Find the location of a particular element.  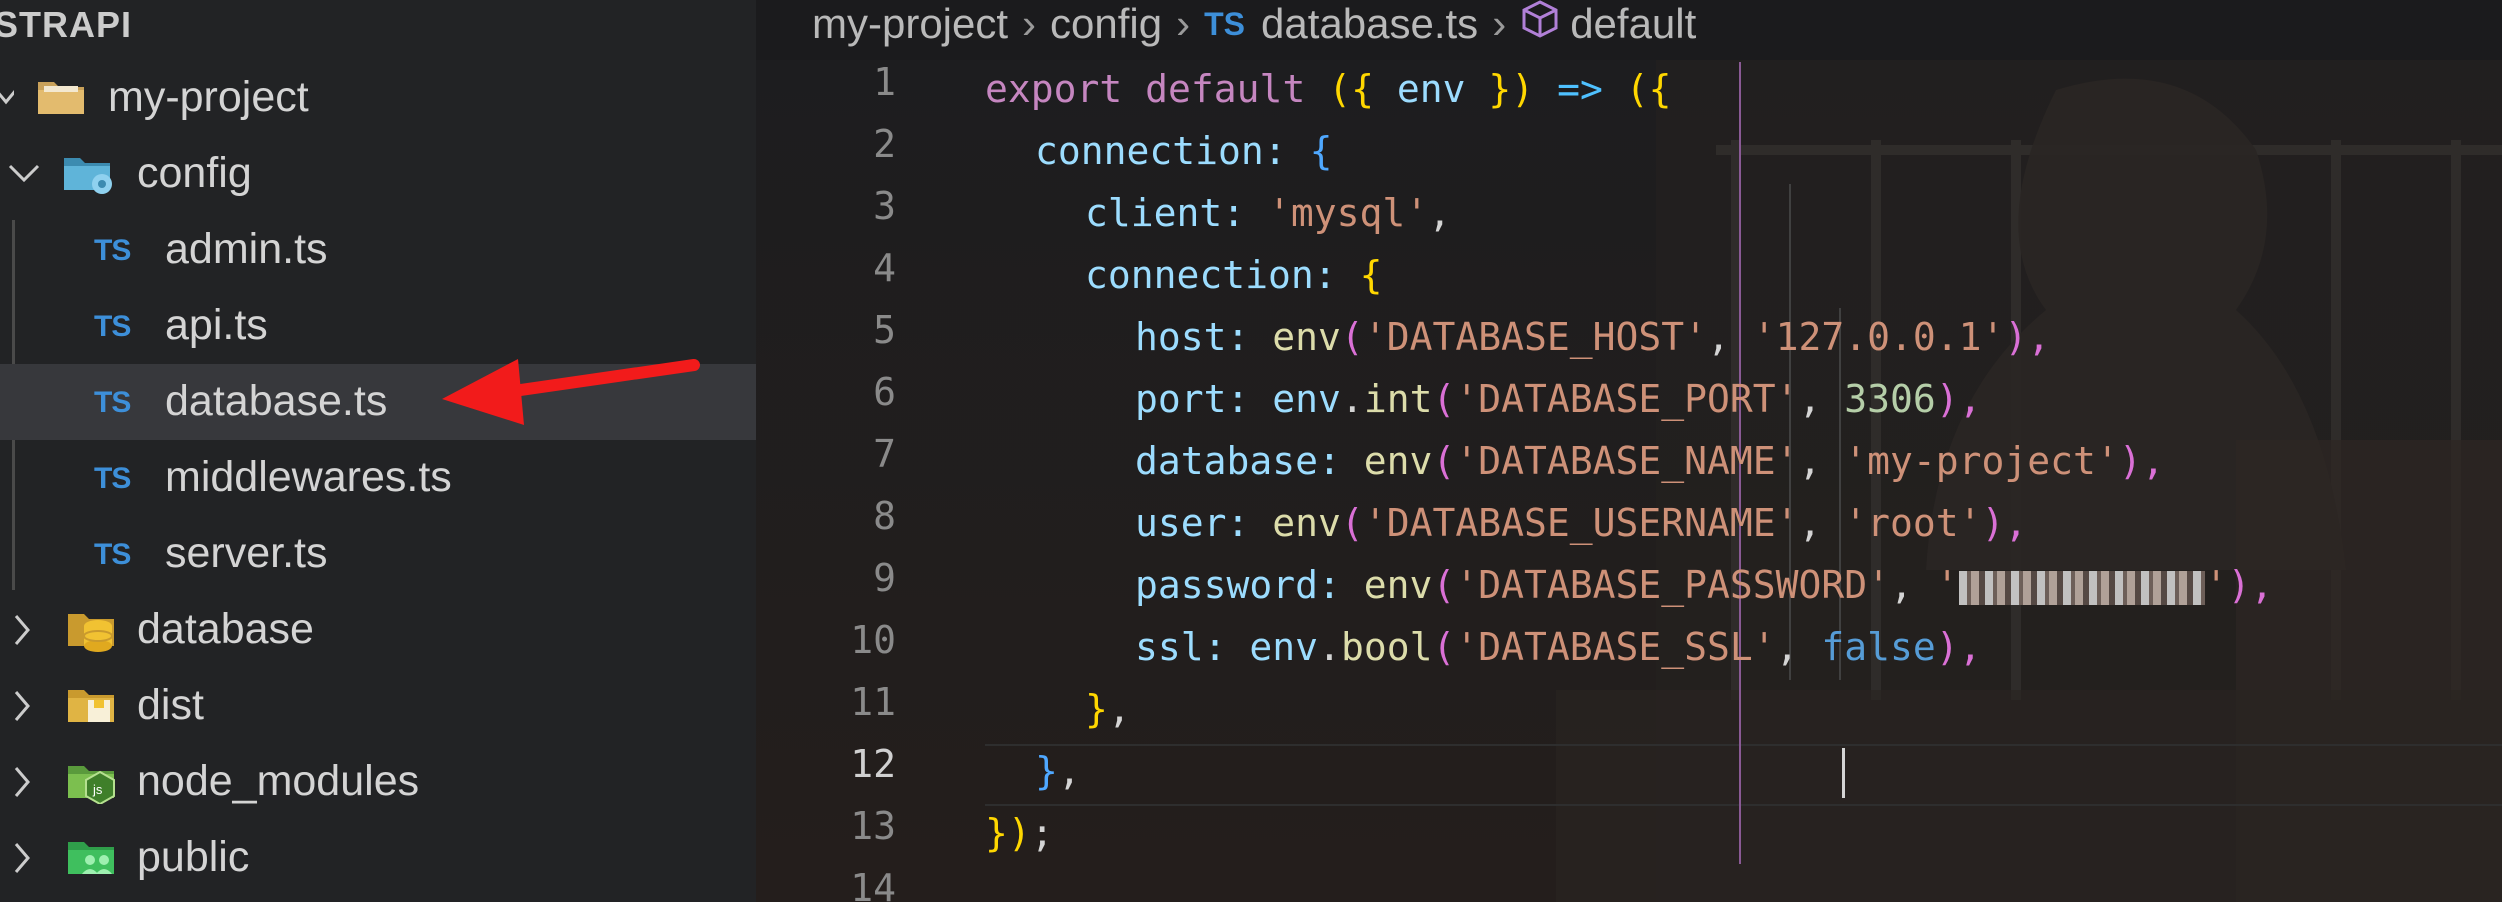

tree-item-public: public is located at coordinates (378, 858).